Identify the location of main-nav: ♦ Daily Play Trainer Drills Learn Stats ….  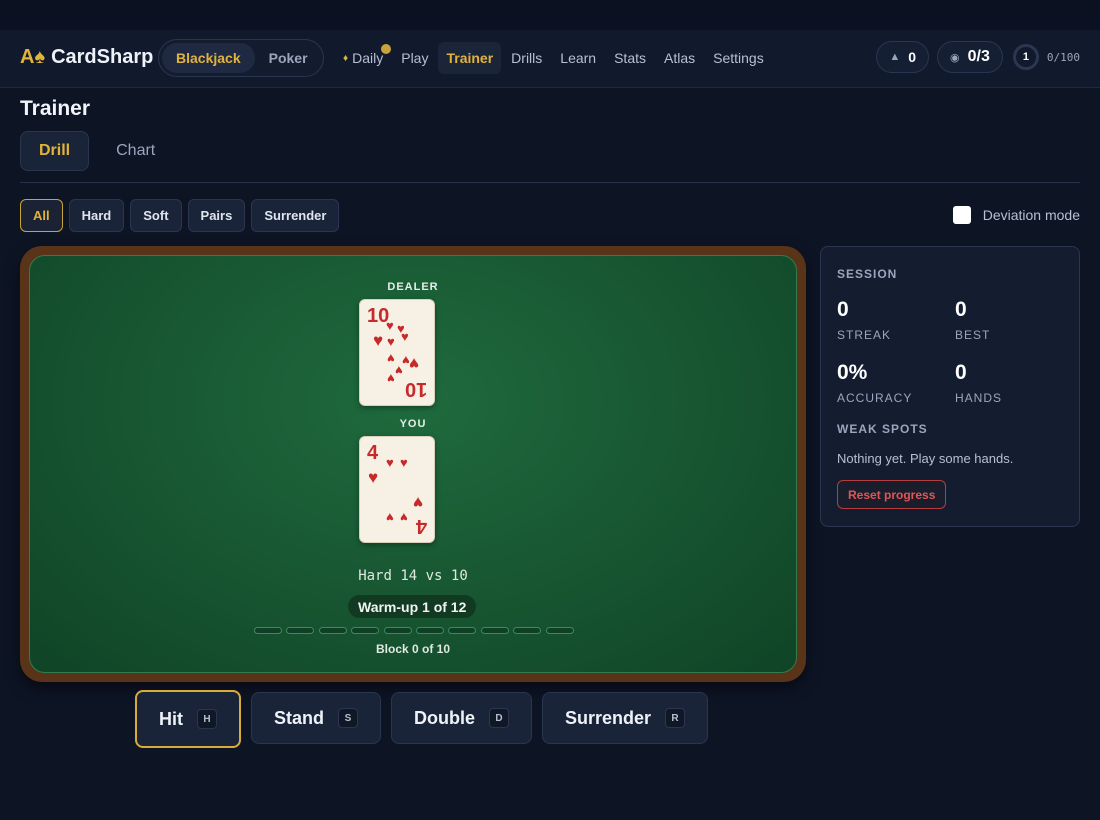
(554, 58).